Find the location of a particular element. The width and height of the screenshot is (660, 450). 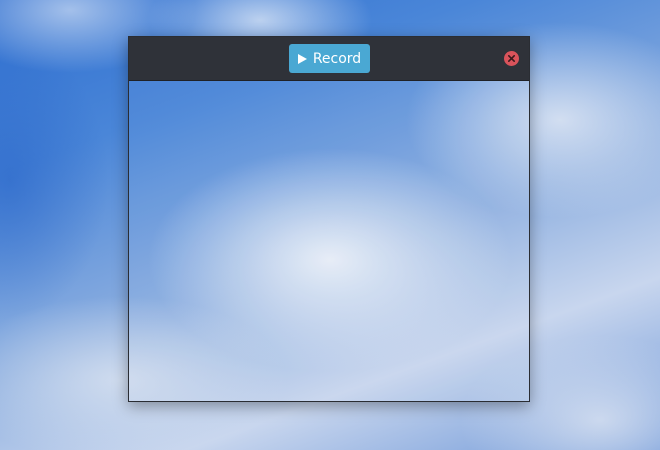

record-button: Record is located at coordinates (329, 58).